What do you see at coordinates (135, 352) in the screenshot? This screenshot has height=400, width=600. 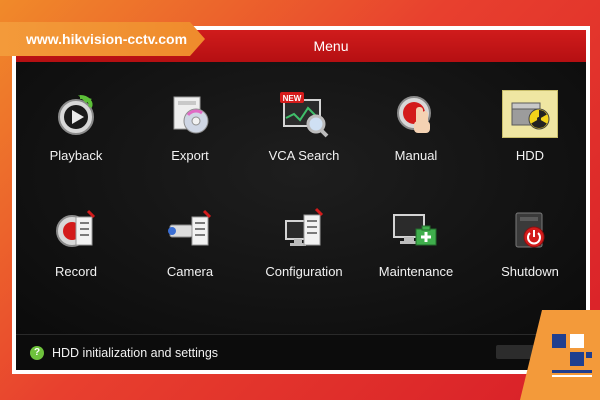 I see `status-text: HDD initialization and settings` at bounding box center [135, 352].